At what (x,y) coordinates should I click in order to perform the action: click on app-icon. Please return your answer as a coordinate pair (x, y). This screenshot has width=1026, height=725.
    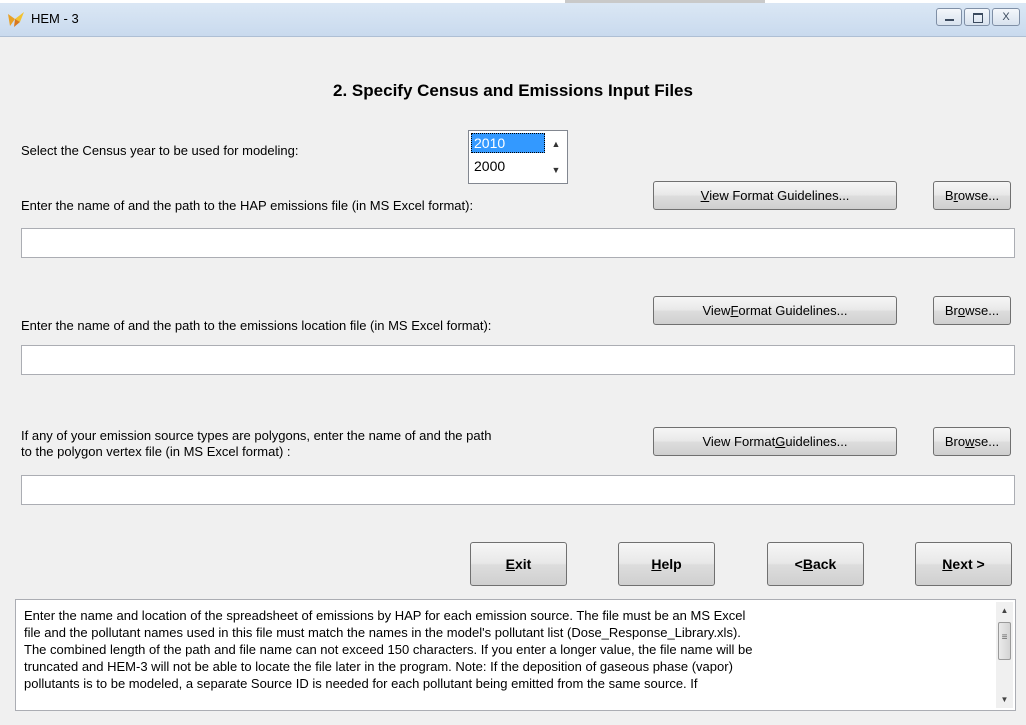
    Looking at the image, I should click on (16, 19).